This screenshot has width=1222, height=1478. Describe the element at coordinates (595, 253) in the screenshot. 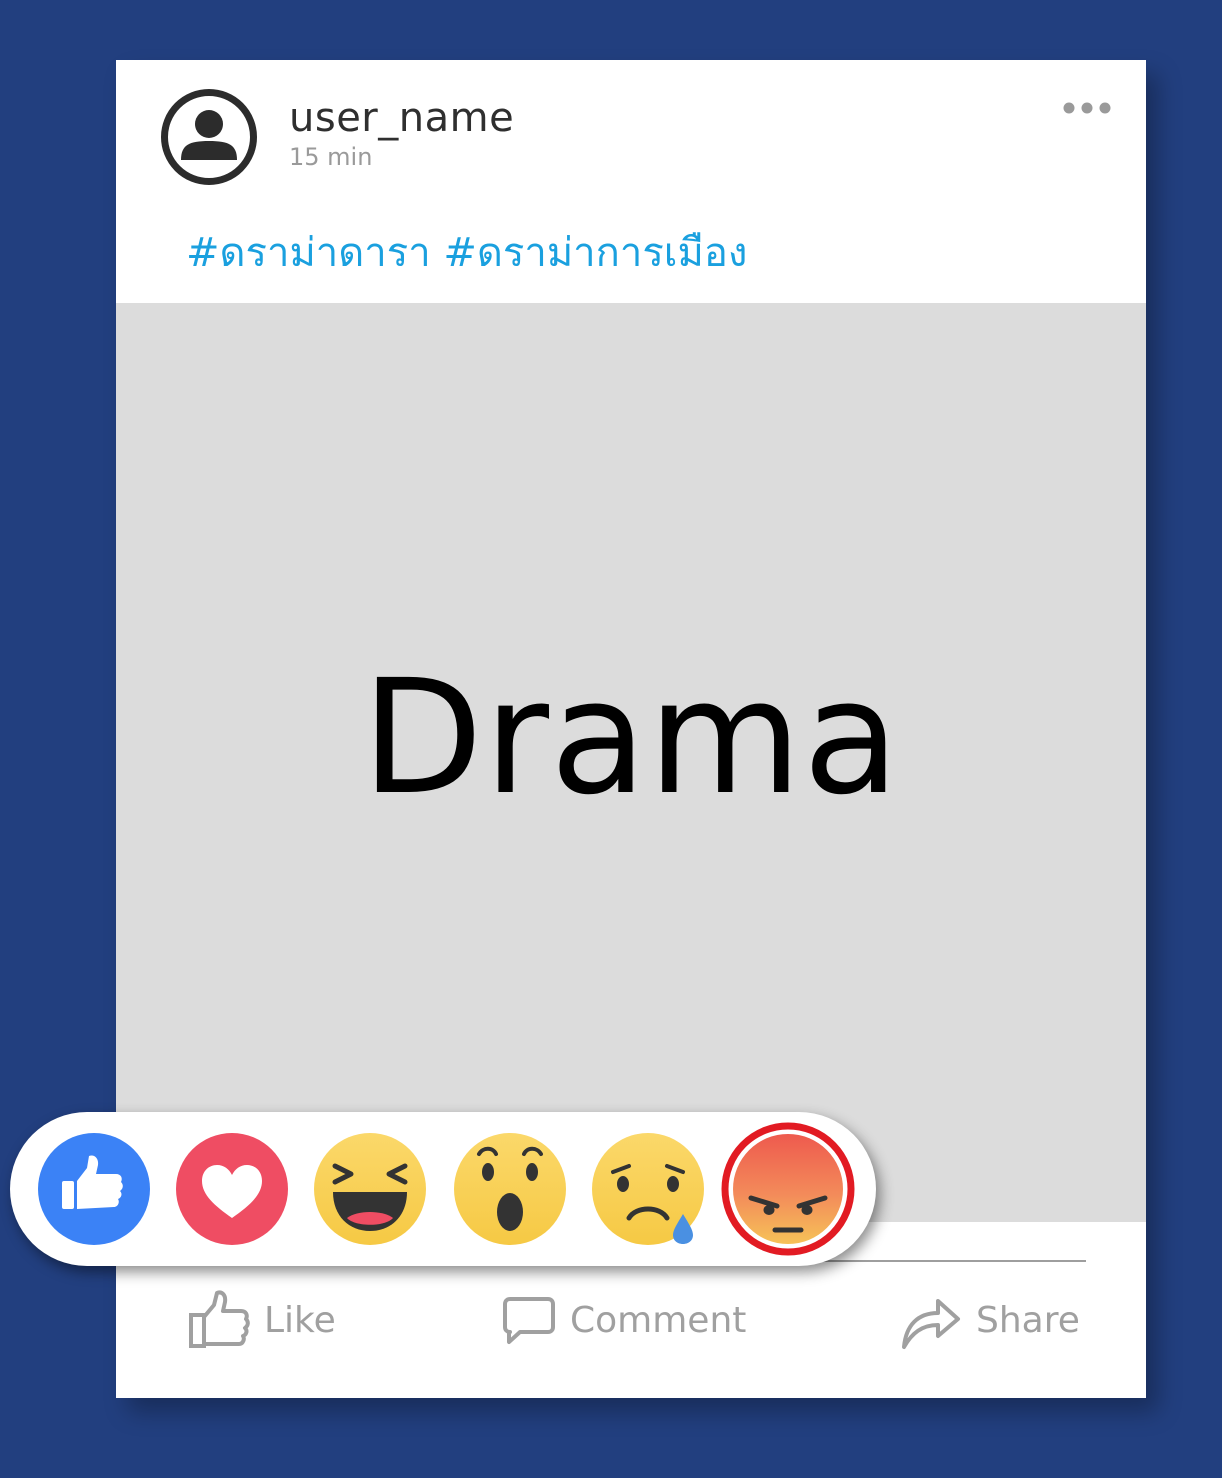

I see `hashtag-link: #ดราม่าการเมือง` at that location.